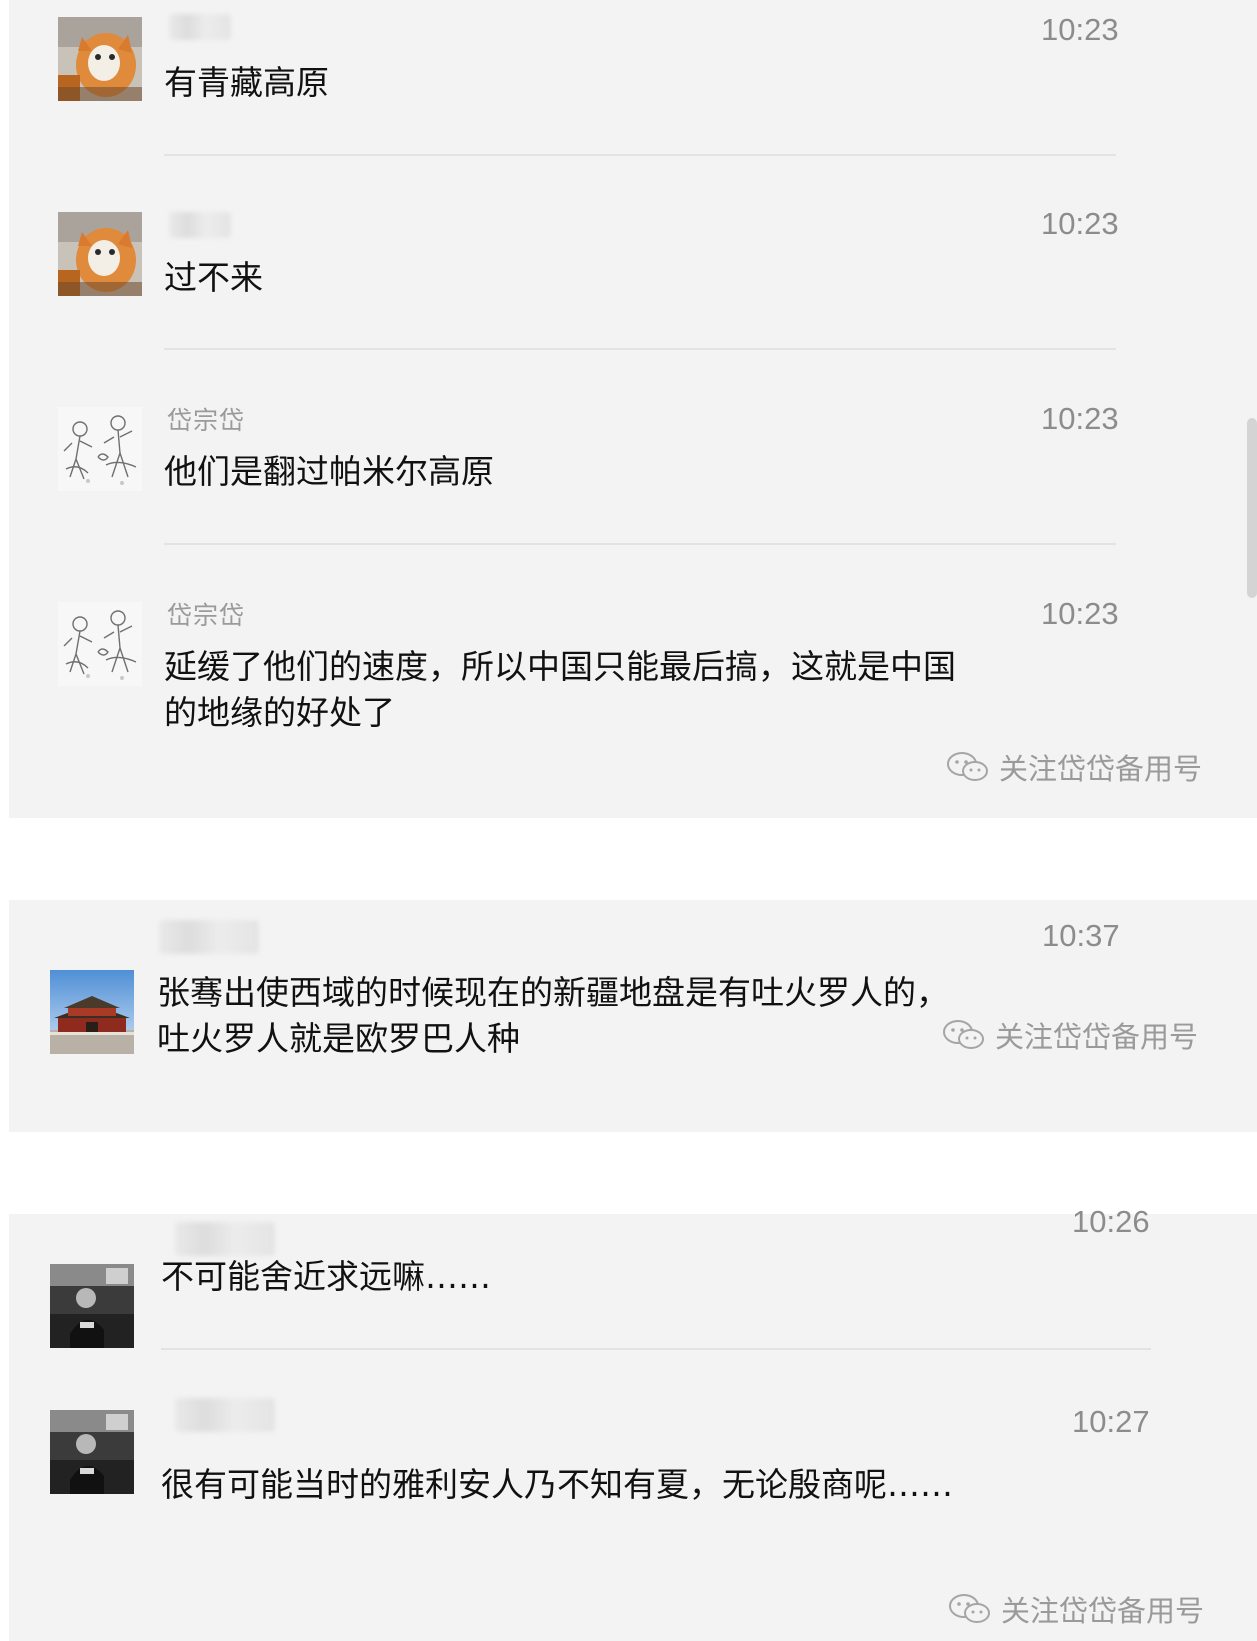 Image resolution: width=1257 pixels, height=1641 pixels. What do you see at coordinates (1111, 1421) in the screenshot?
I see `message-time: 10:27` at bounding box center [1111, 1421].